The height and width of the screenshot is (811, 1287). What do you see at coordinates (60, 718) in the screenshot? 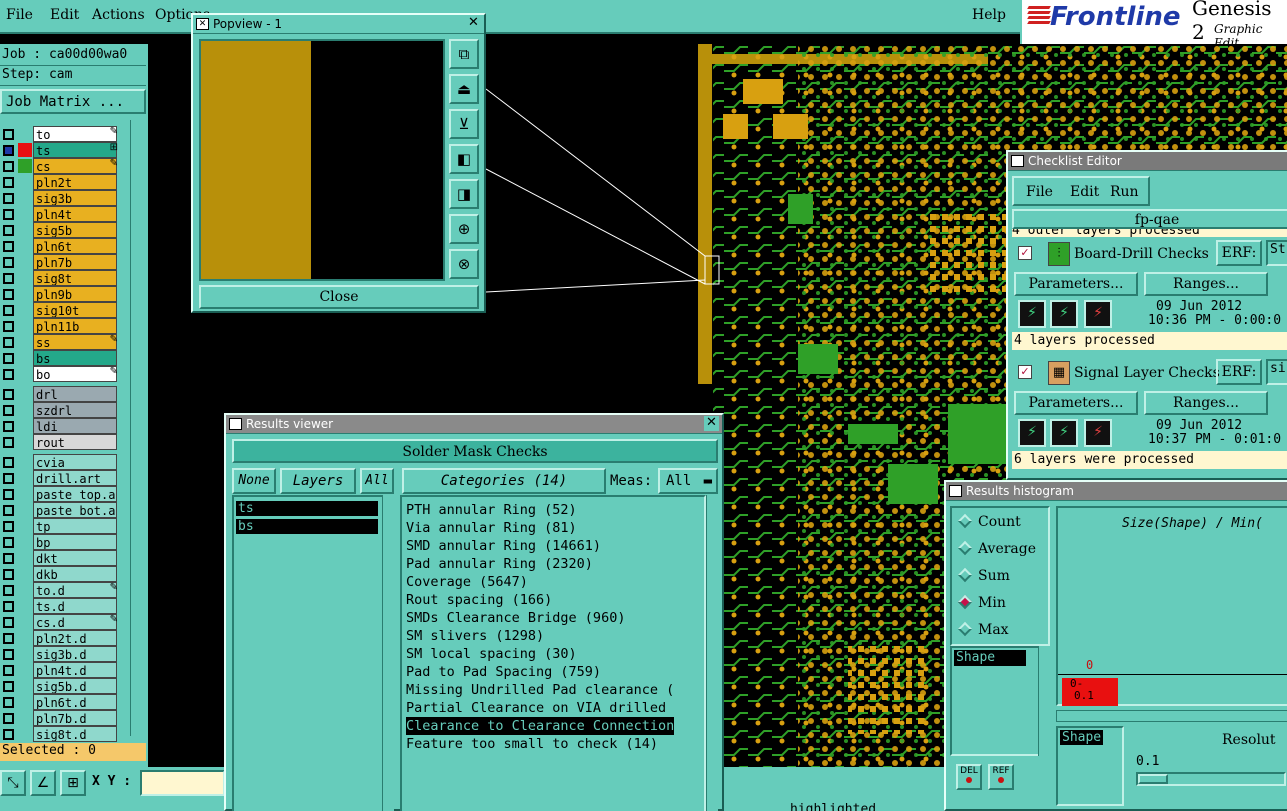
I see `layer-row-pln7b.d: pln7b.d` at bounding box center [60, 718].